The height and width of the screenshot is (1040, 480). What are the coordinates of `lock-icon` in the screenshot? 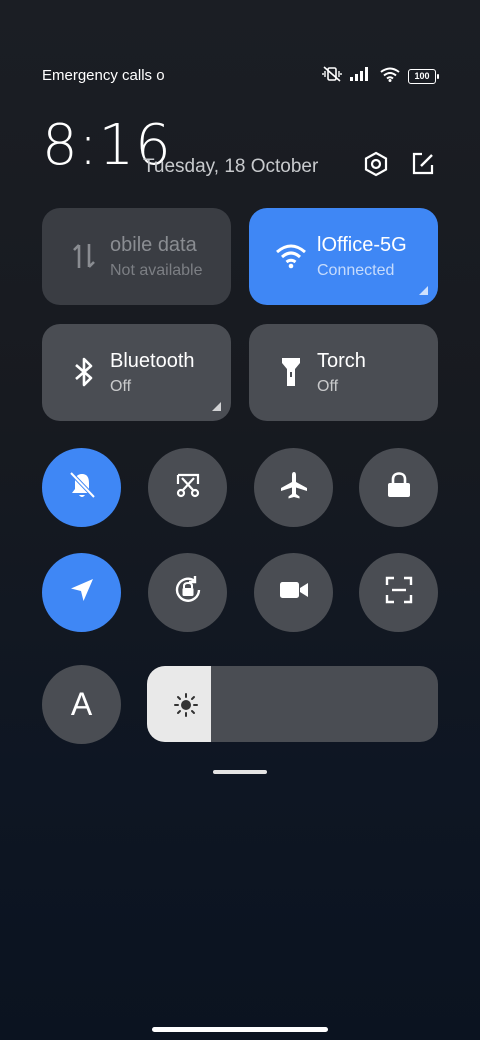 It's located at (399, 487).